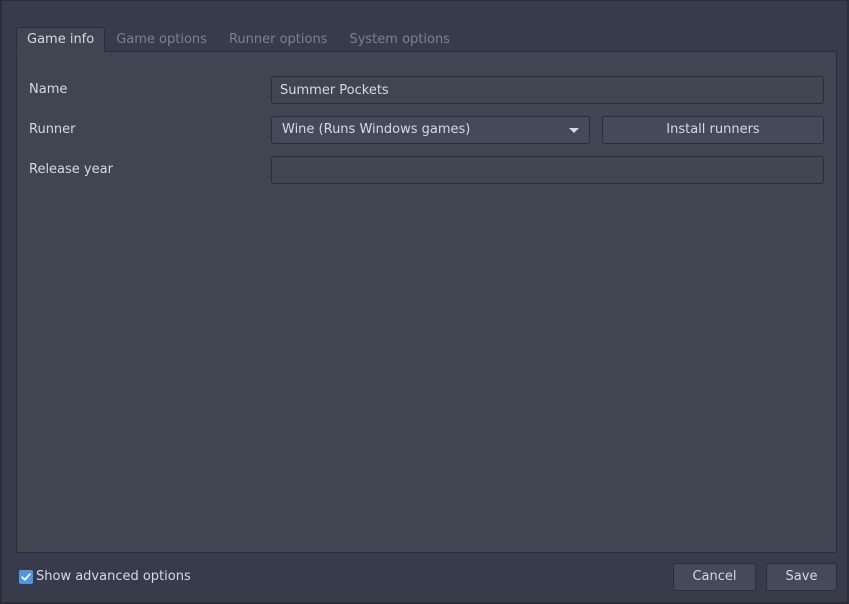 The image size is (849, 604). What do you see at coordinates (278, 39) in the screenshot?
I see `tab-runner-options: Runner options` at bounding box center [278, 39].